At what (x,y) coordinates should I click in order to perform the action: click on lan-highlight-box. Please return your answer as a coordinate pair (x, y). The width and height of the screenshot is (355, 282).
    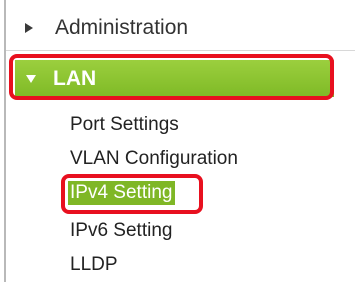
    Looking at the image, I should click on (171, 77).